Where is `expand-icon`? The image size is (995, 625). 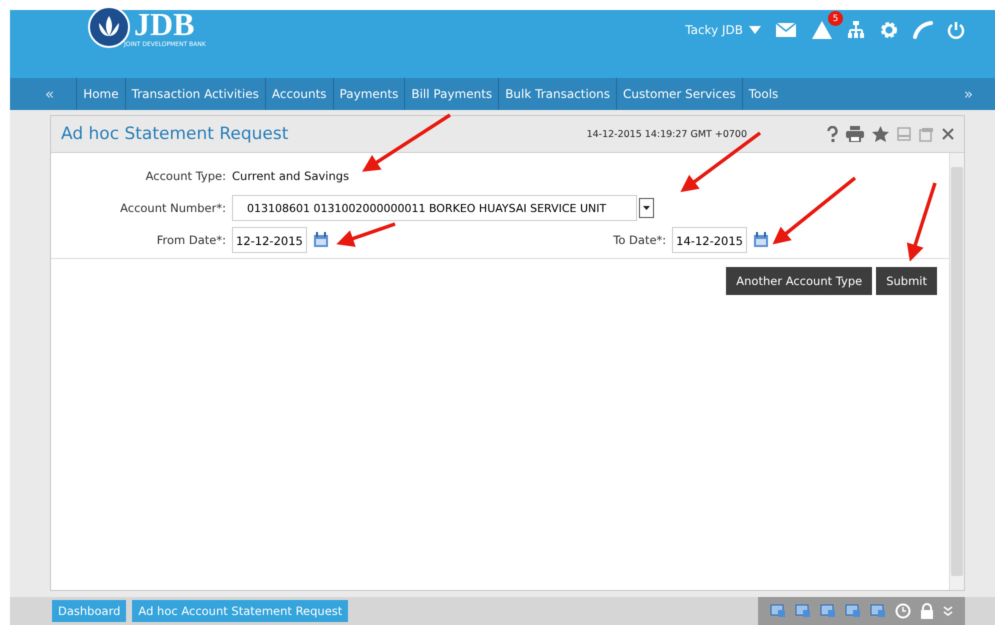
expand-icon is located at coordinates (948, 611).